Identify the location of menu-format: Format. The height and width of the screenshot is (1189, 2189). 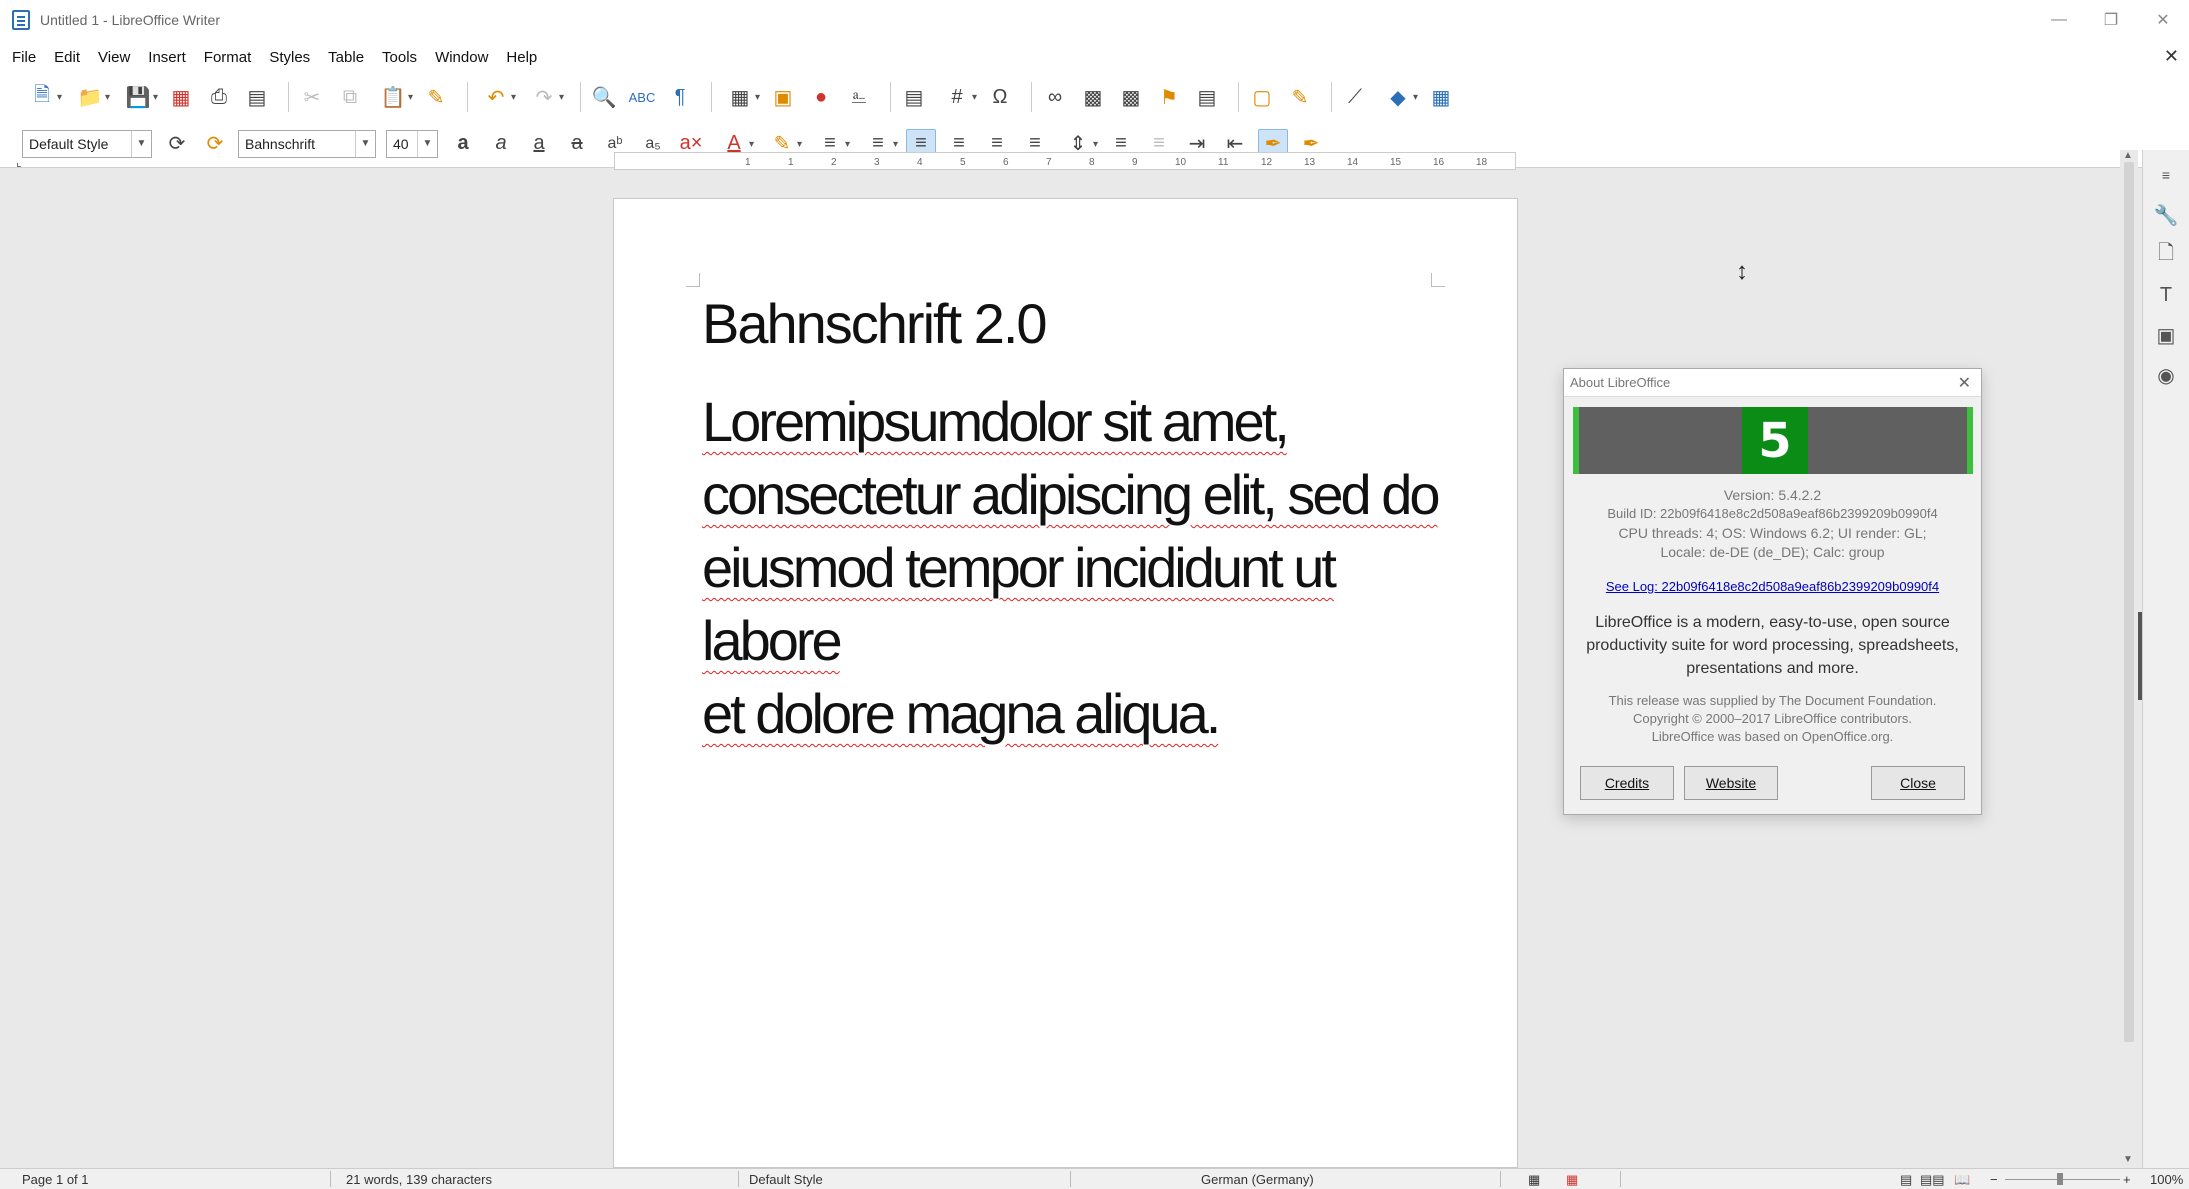
(228, 57).